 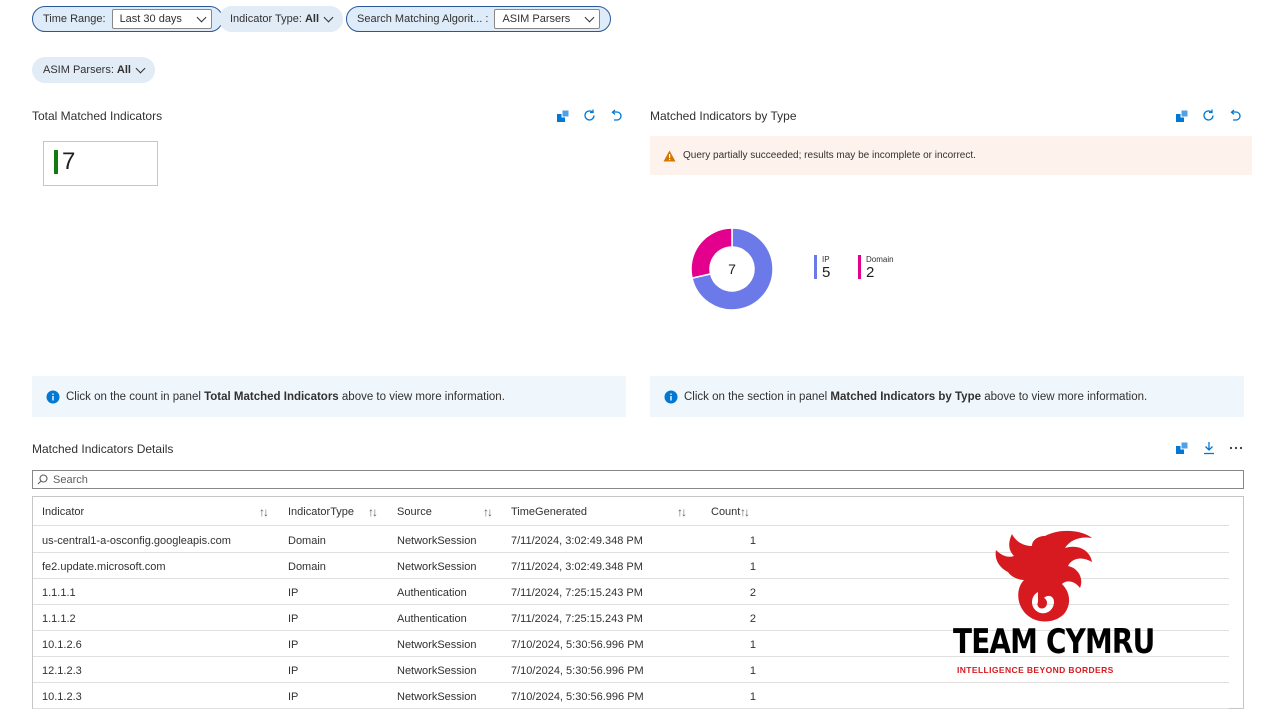 I want to click on indicator-type-label: Indicator Type:, so click(x=266, y=19).